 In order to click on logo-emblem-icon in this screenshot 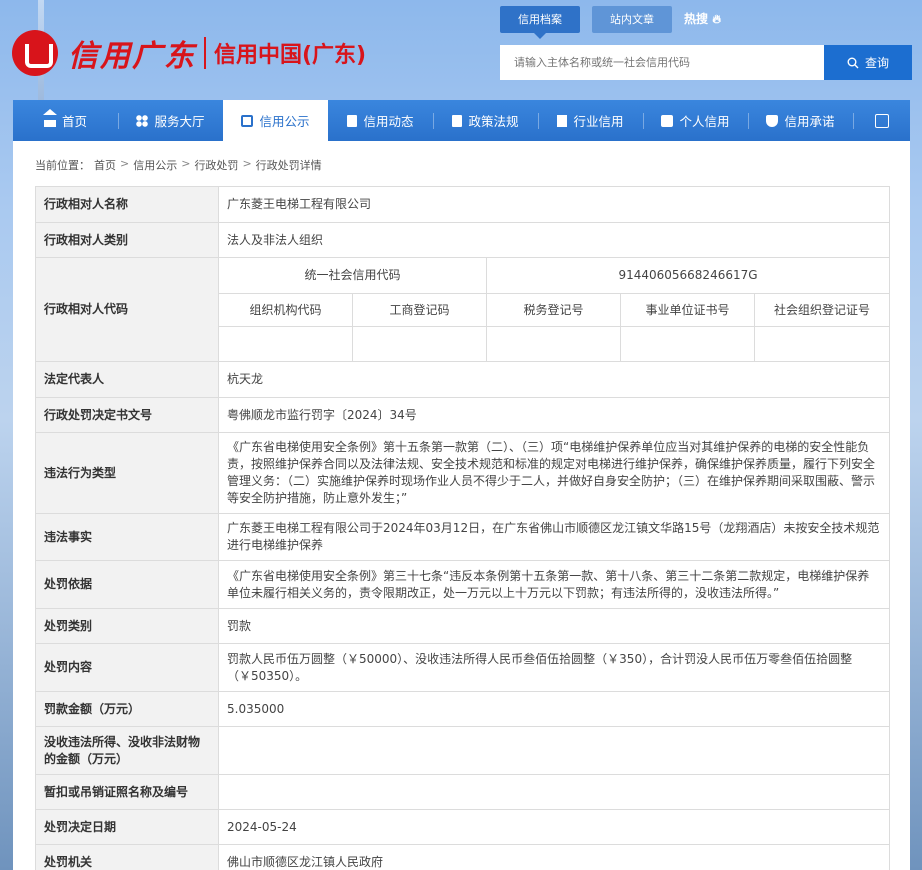, I will do `click(35, 53)`.